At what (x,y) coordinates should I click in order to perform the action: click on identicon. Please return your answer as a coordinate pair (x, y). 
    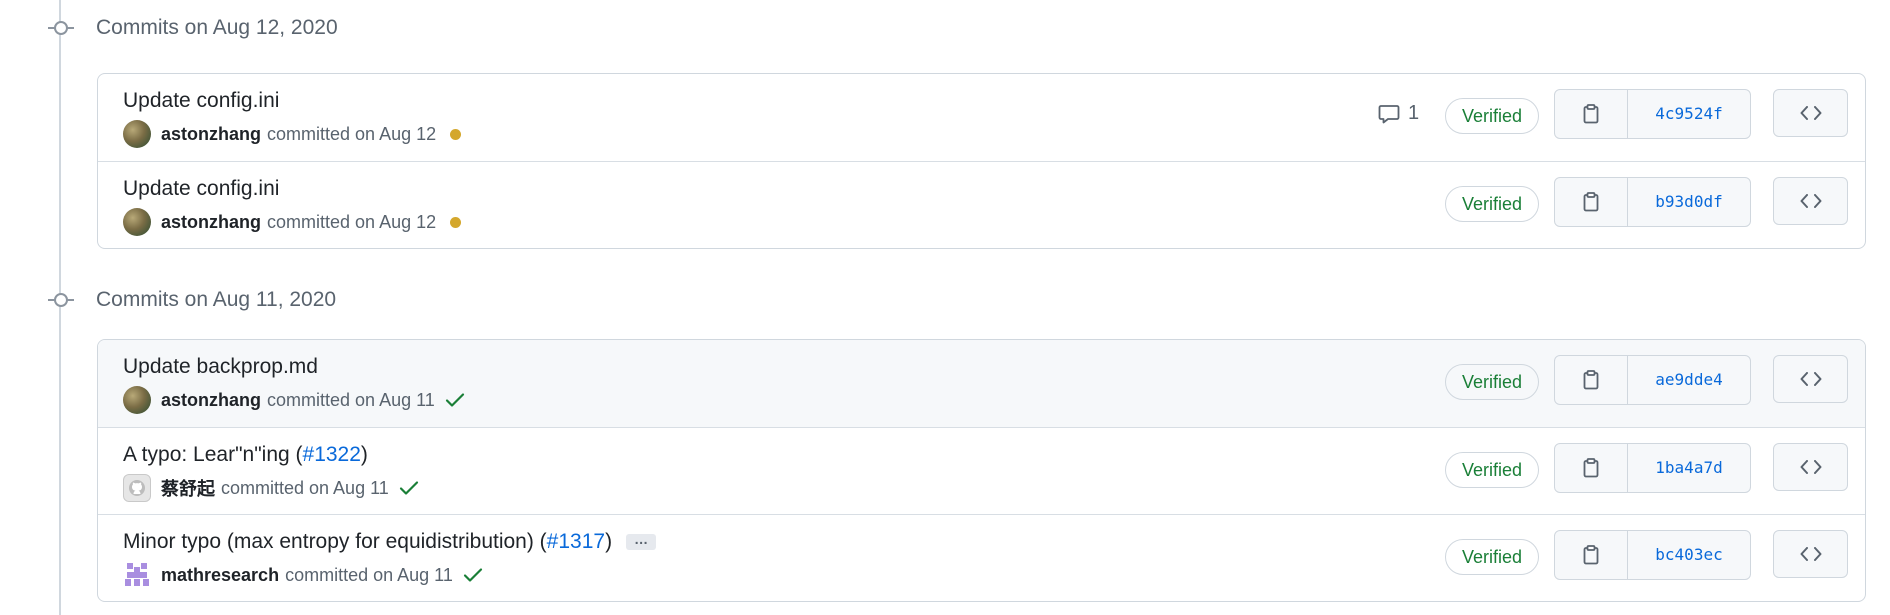
    Looking at the image, I should click on (137, 574).